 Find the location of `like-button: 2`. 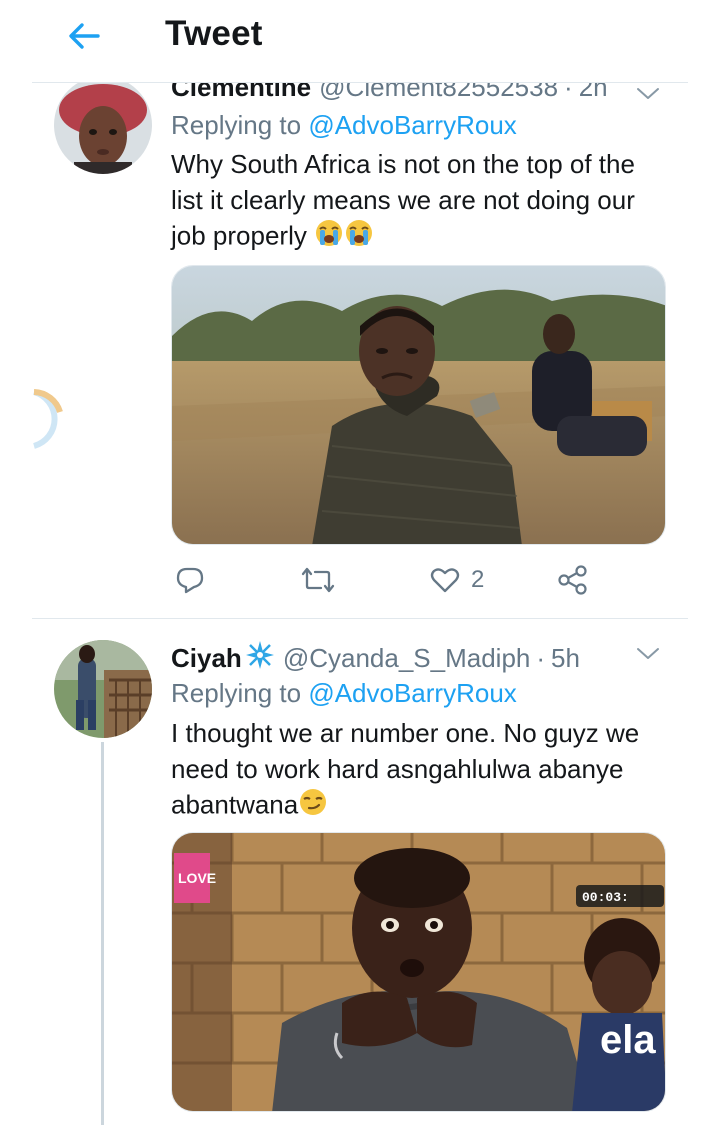

like-button: 2 is located at coordinates (456, 580).